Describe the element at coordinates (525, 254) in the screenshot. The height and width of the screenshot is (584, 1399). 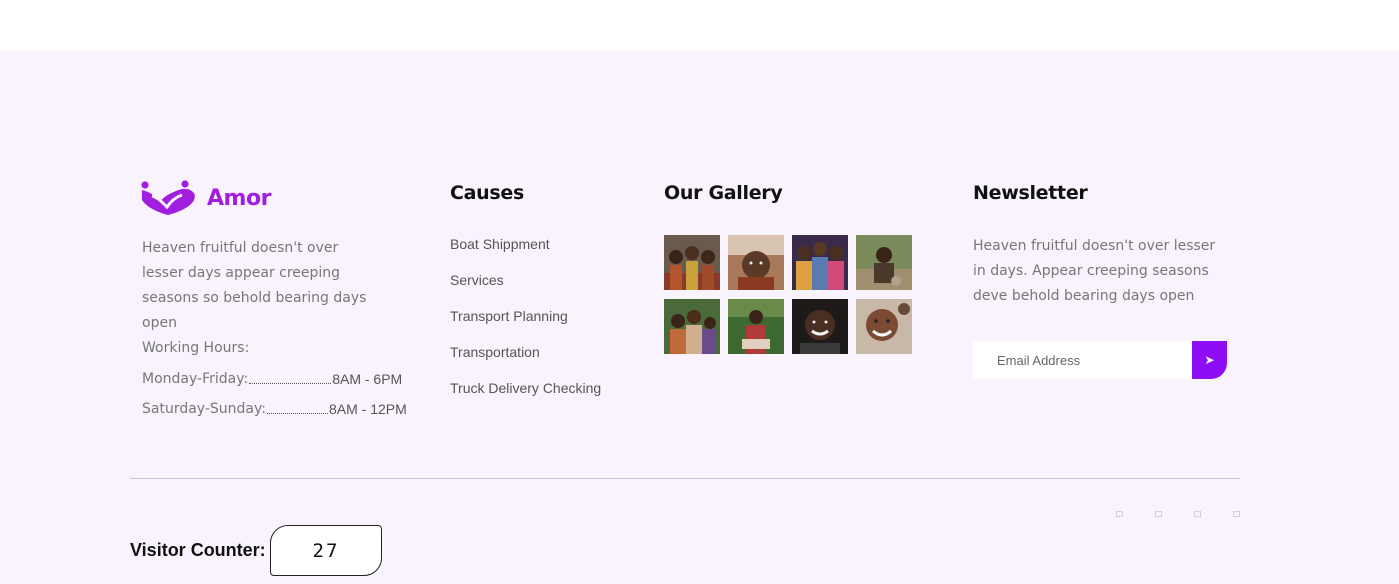
I see `causes-link-boat-shippment: Boat Shippment` at that location.